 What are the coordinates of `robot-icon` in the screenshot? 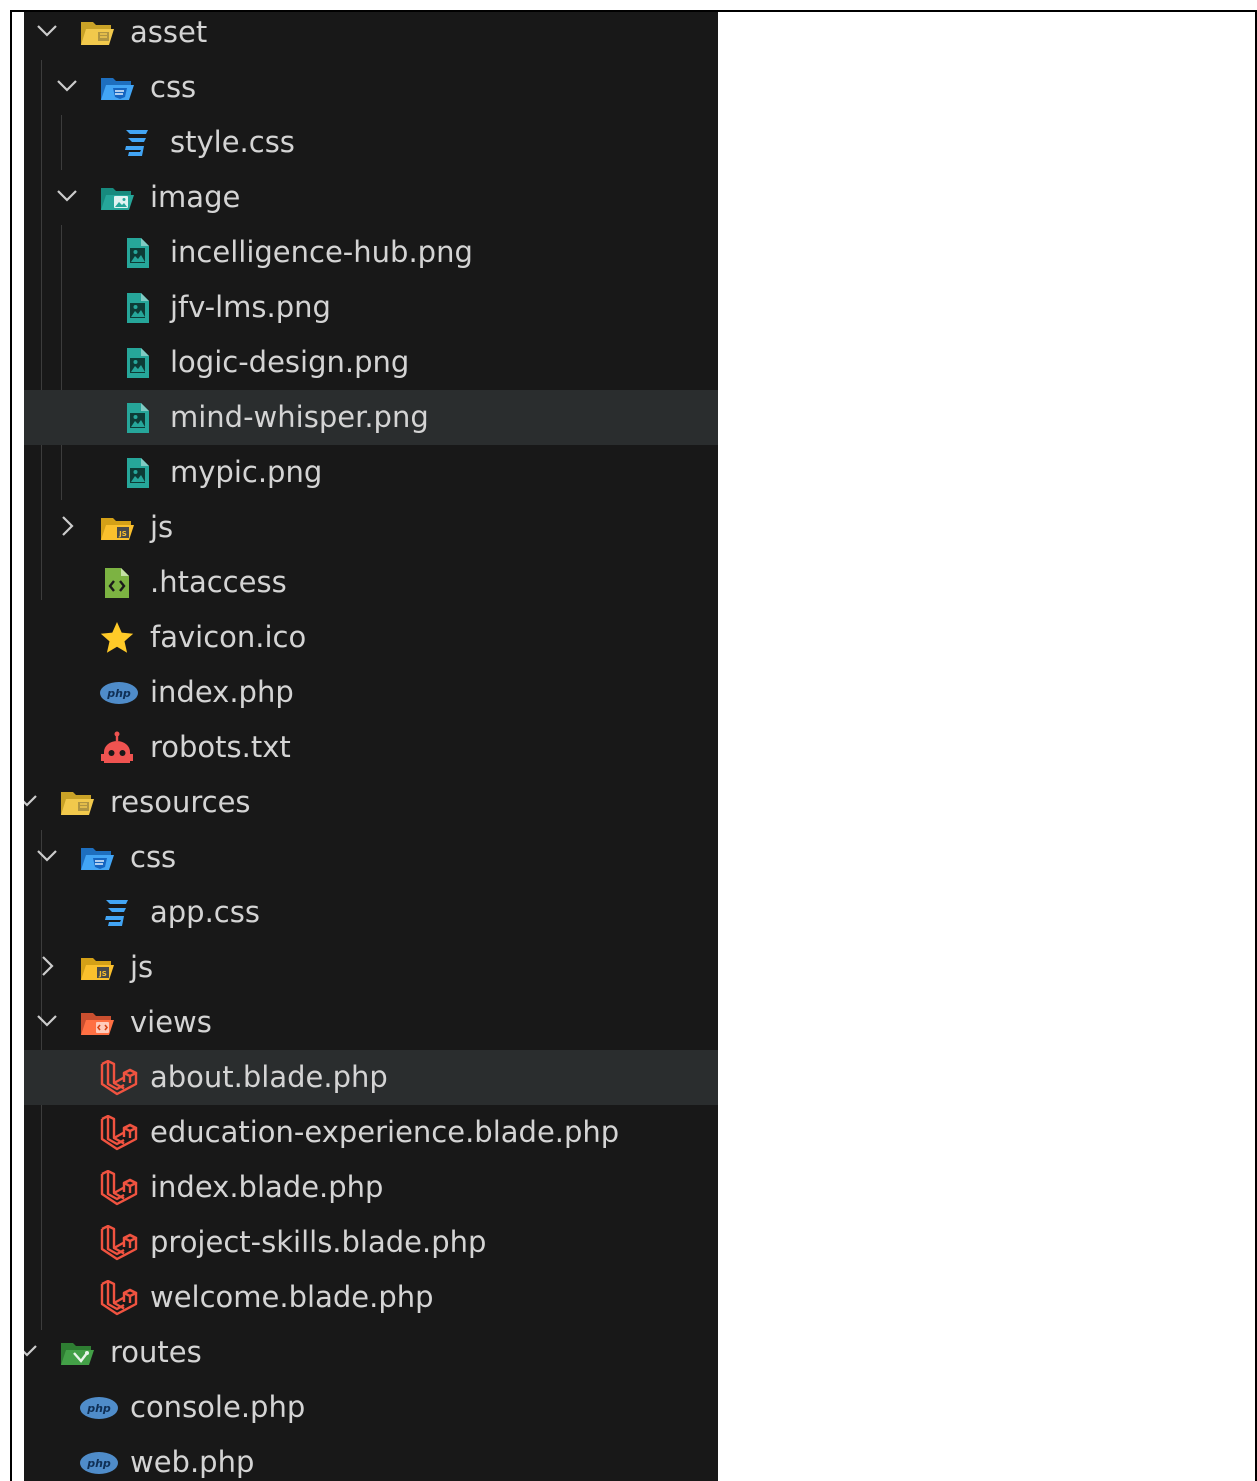 It's located at (117, 748).